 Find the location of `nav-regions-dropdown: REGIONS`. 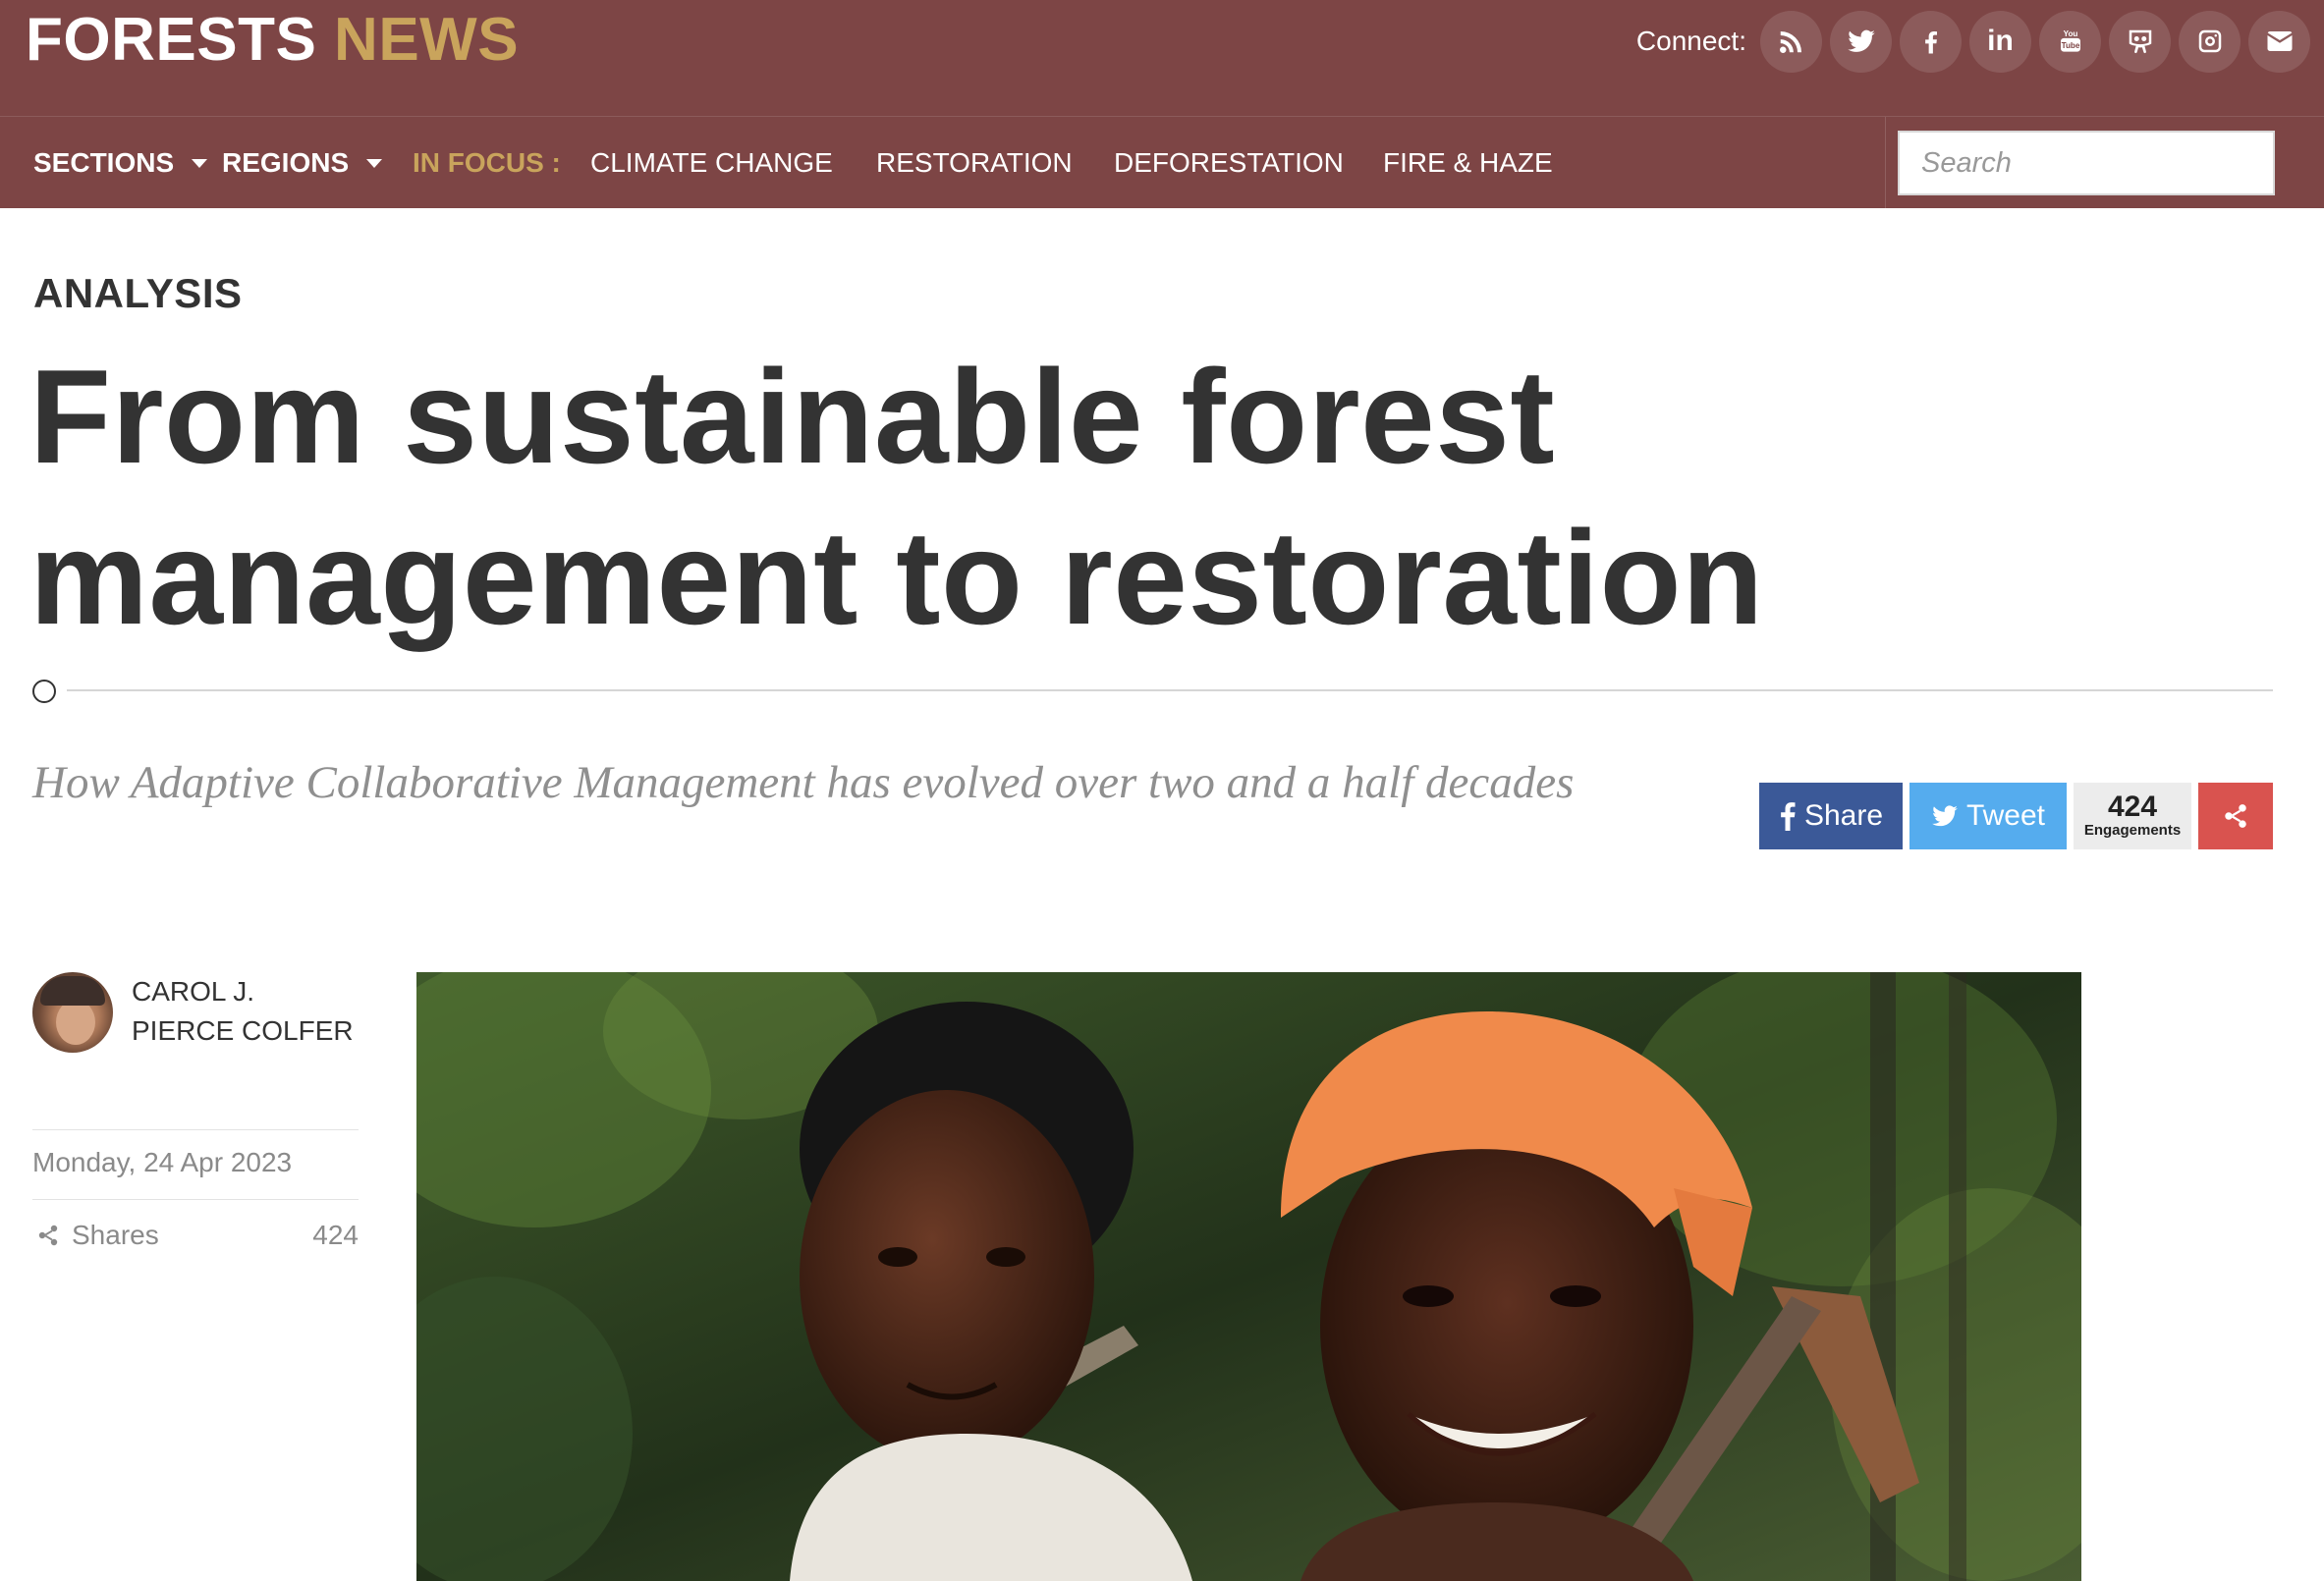

nav-regions-dropdown: REGIONS is located at coordinates (302, 163).